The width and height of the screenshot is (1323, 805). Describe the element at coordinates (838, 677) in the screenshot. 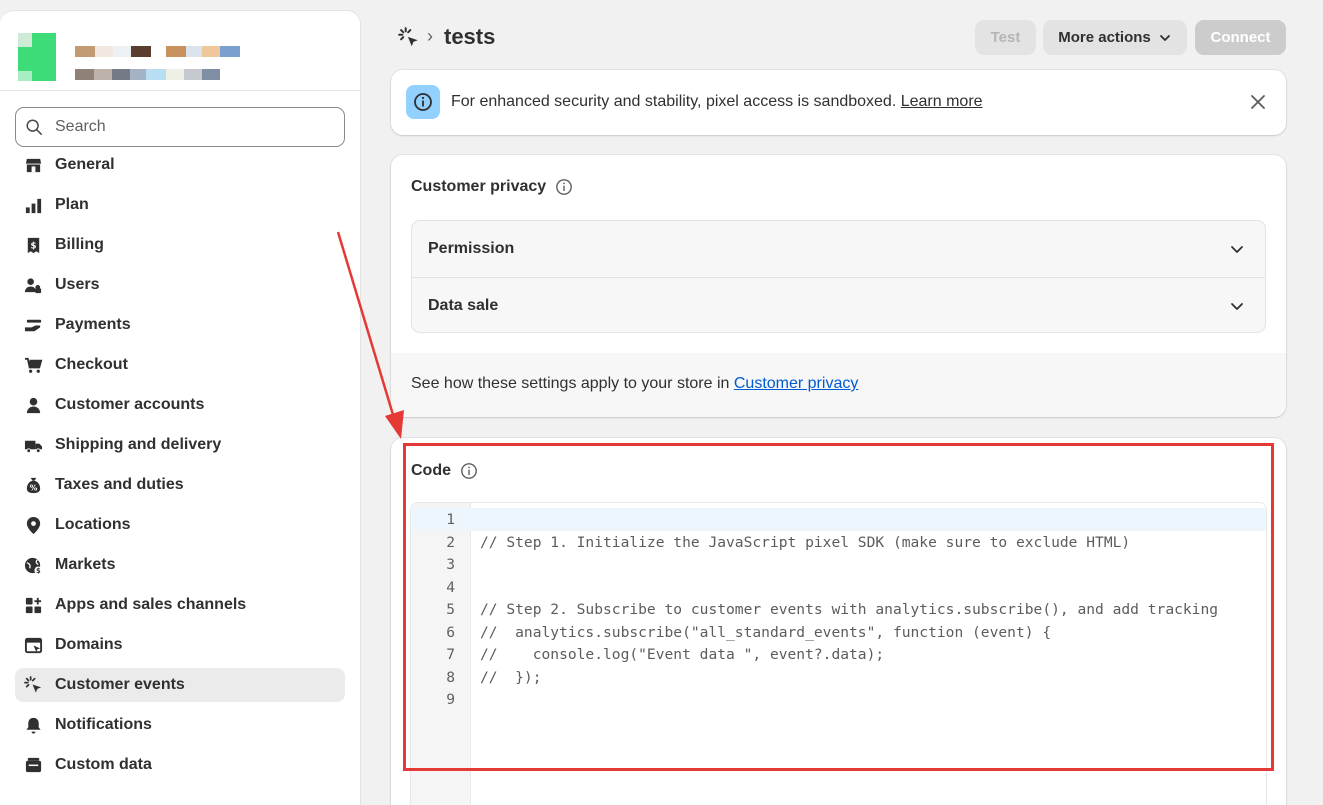

I see `code-line: 8 // });` at that location.